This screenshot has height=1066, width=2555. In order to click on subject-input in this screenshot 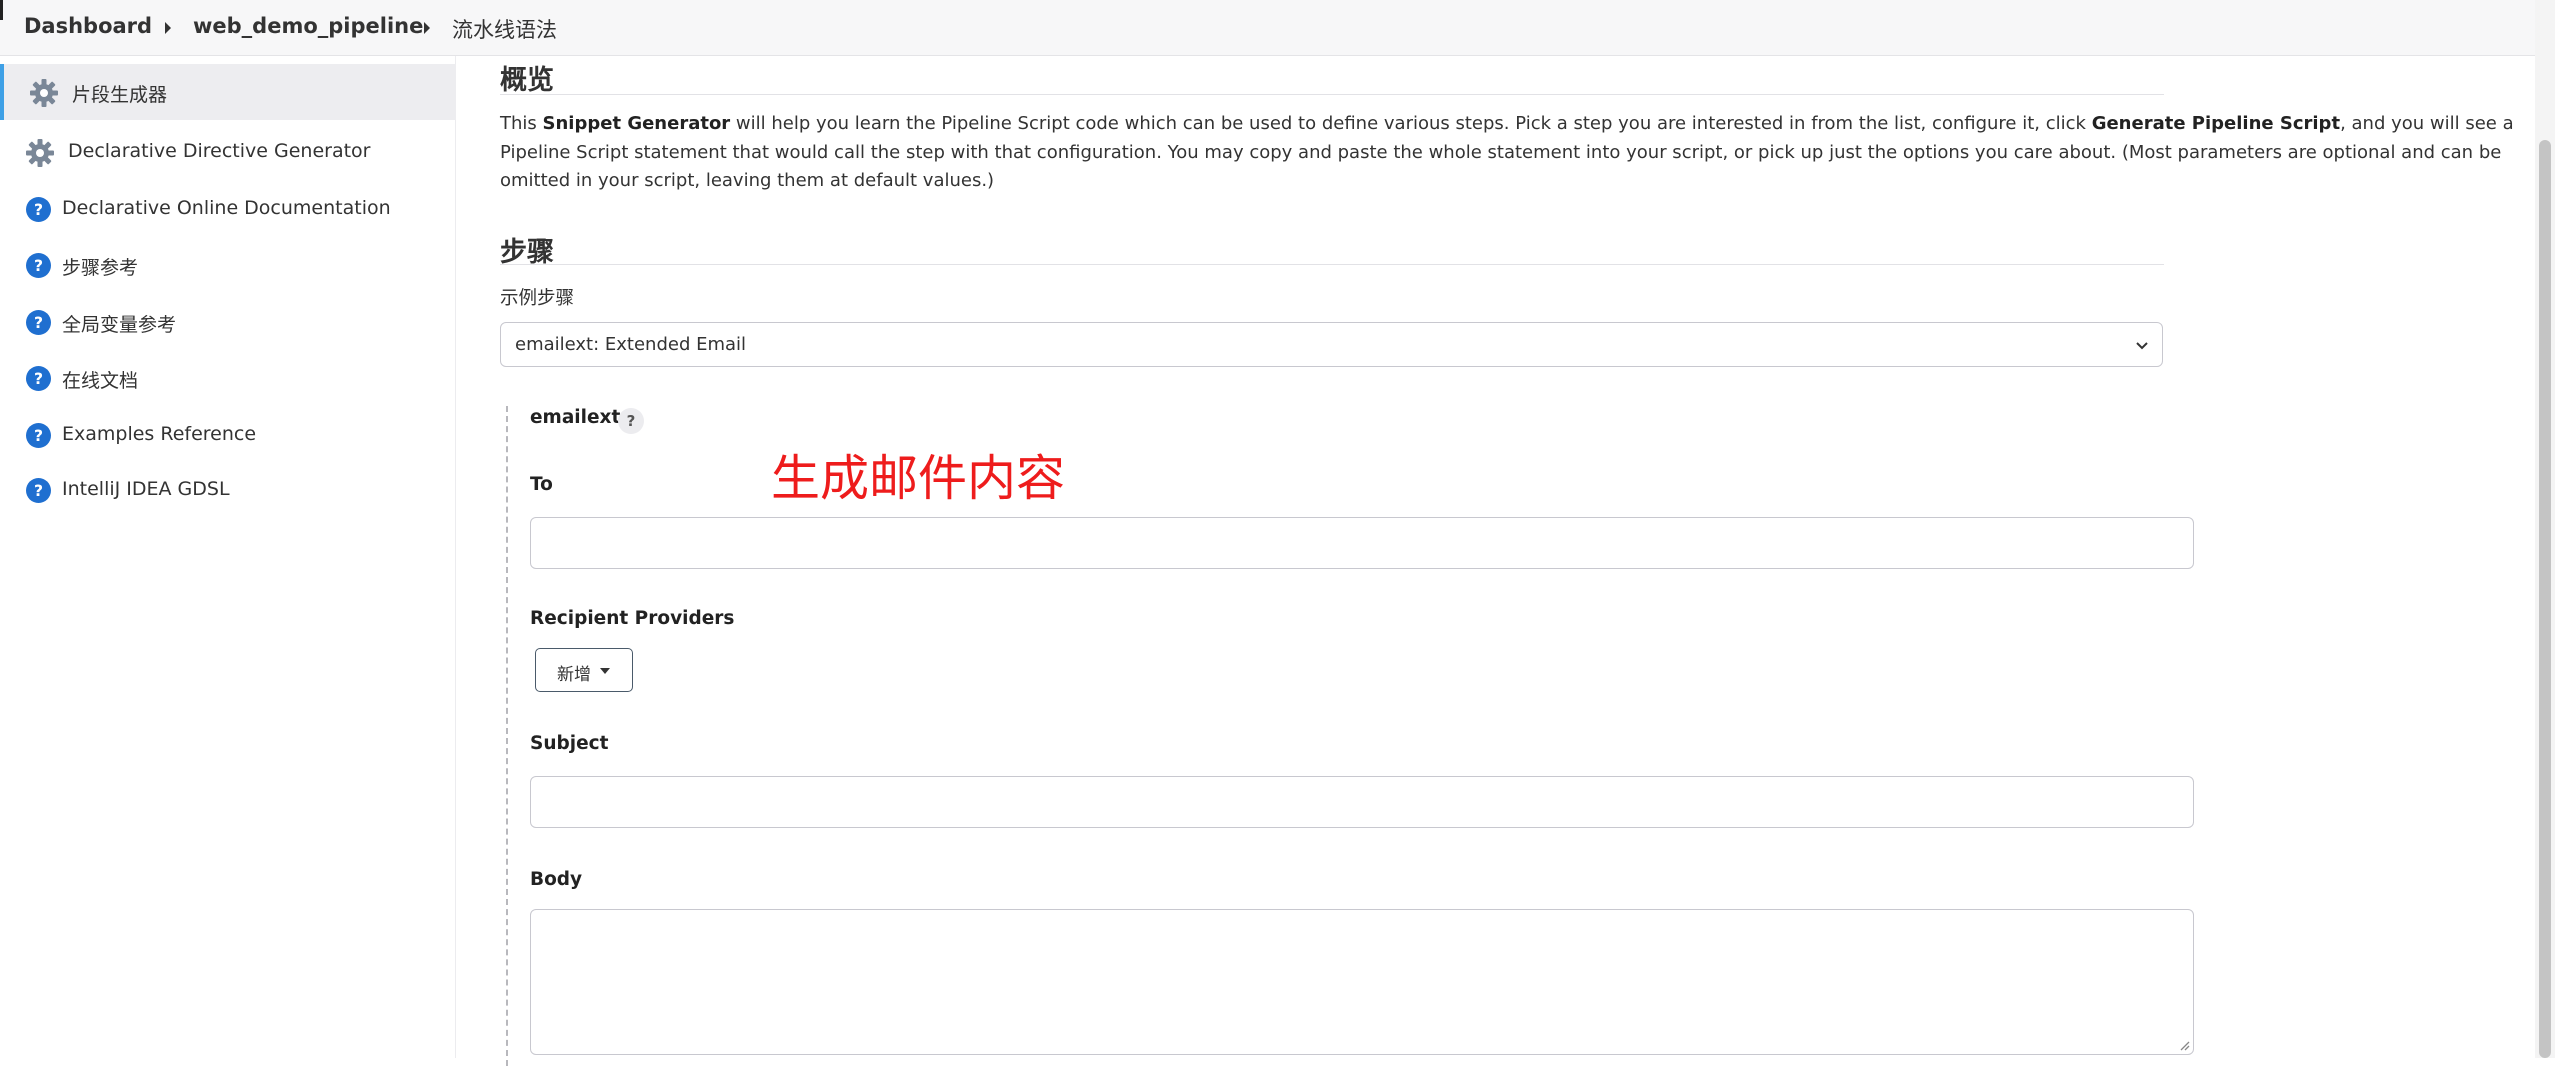, I will do `click(1362, 802)`.